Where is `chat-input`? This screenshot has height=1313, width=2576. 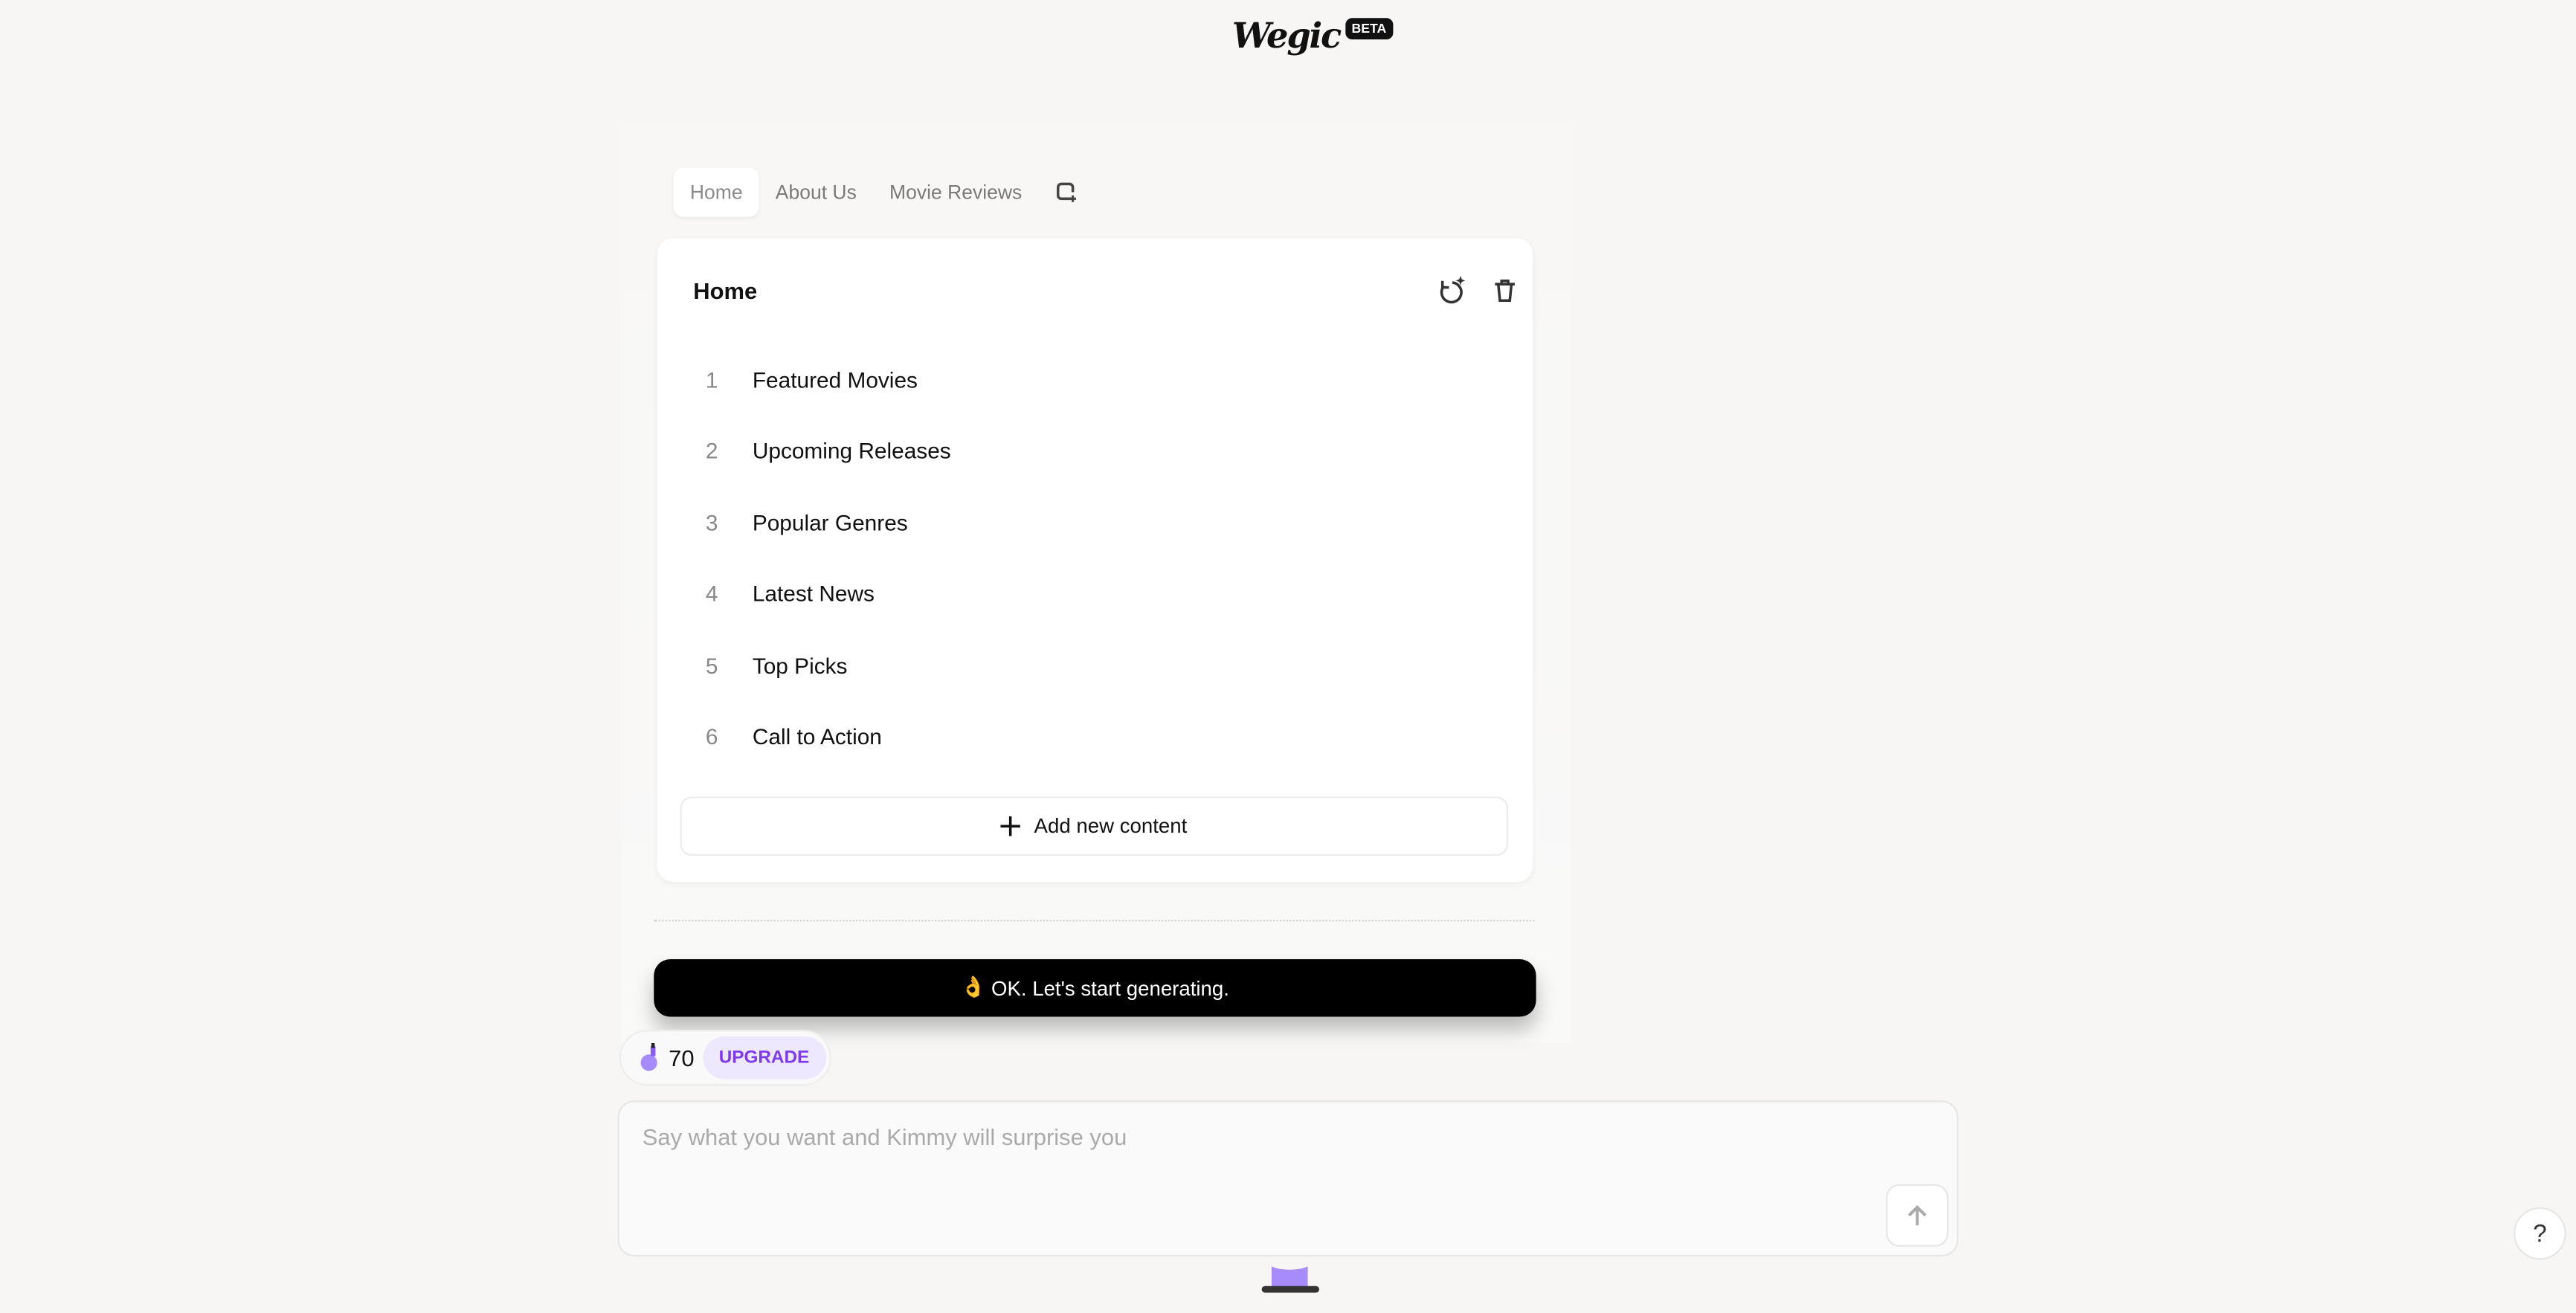 chat-input is located at coordinates (1250, 1172).